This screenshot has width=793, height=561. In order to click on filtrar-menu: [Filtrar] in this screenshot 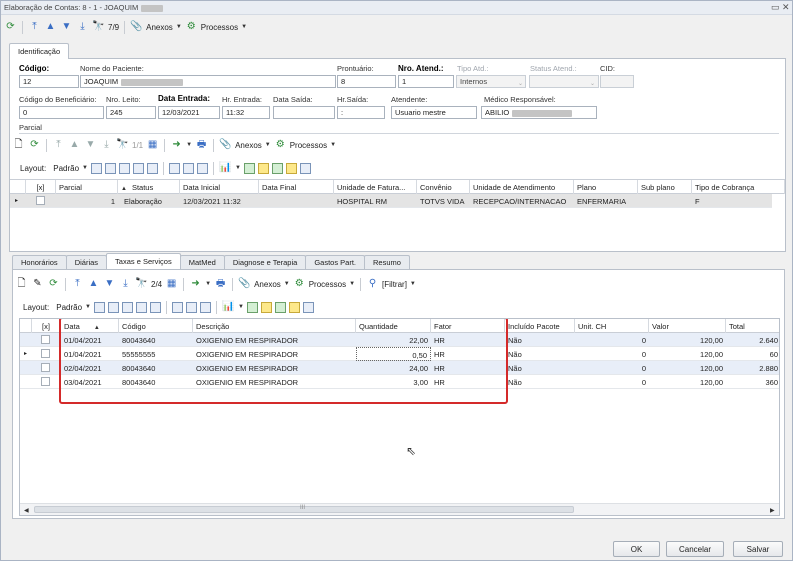, I will do `click(394, 284)`.